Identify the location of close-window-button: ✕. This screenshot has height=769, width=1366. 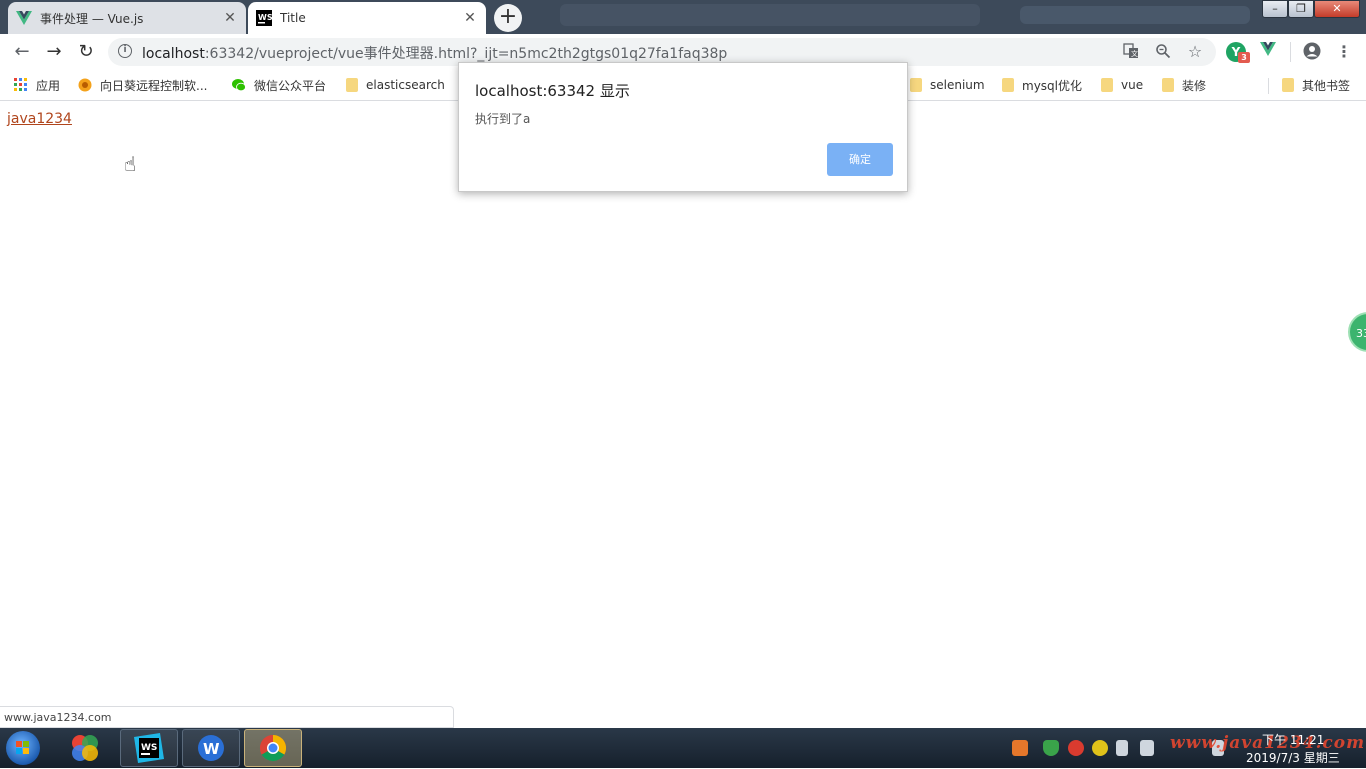
(1337, 9).